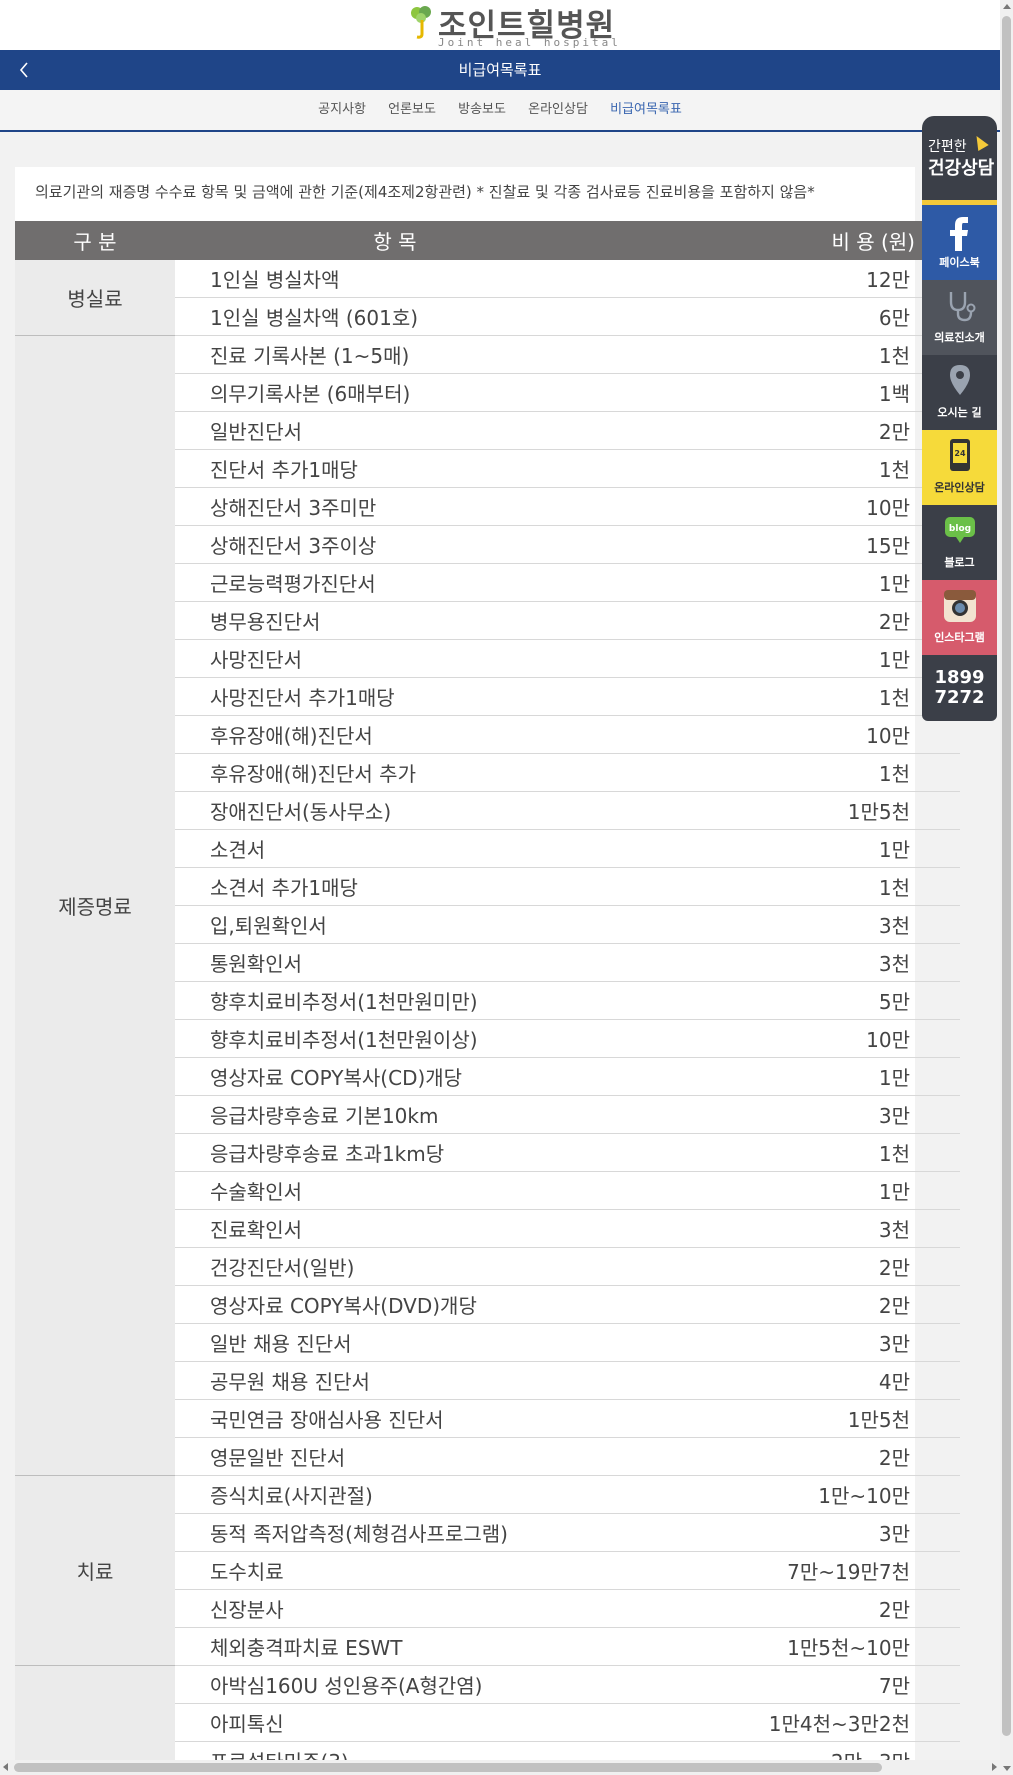 This screenshot has height=1775, width=1013. What do you see at coordinates (787, 1722) in the screenshot?
I see `cost-cell: 1만4천~3만2천` at bounding box center [787, 1722].